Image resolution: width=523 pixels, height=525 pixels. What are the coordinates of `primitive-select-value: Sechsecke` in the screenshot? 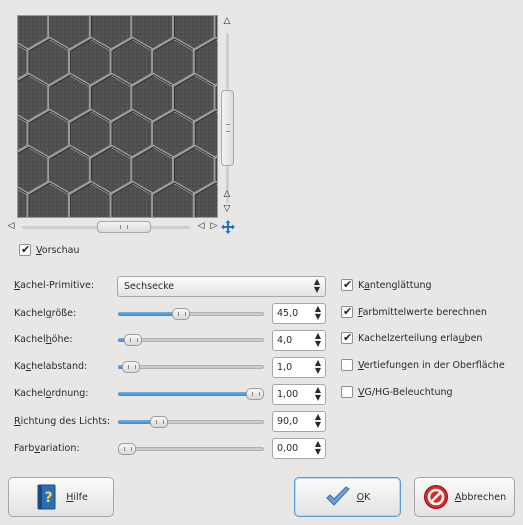 It's located at (149, 286).